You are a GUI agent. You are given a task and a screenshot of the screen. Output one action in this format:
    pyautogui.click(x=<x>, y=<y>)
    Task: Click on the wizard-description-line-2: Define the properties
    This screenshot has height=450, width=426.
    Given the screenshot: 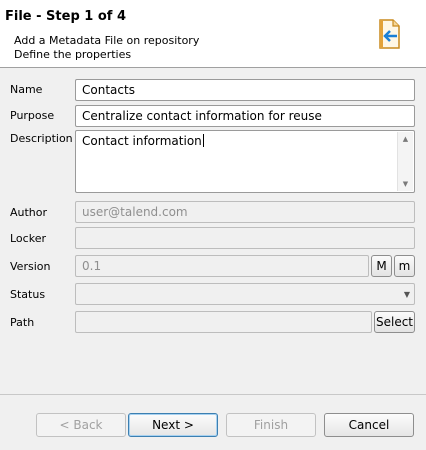 What is the action you would take?
    pyautogui.click(x=73, y=54)
    